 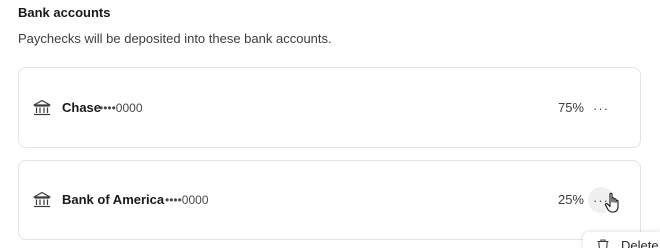 I want to click on bank-name: Chase, so click(x=82, y=107).